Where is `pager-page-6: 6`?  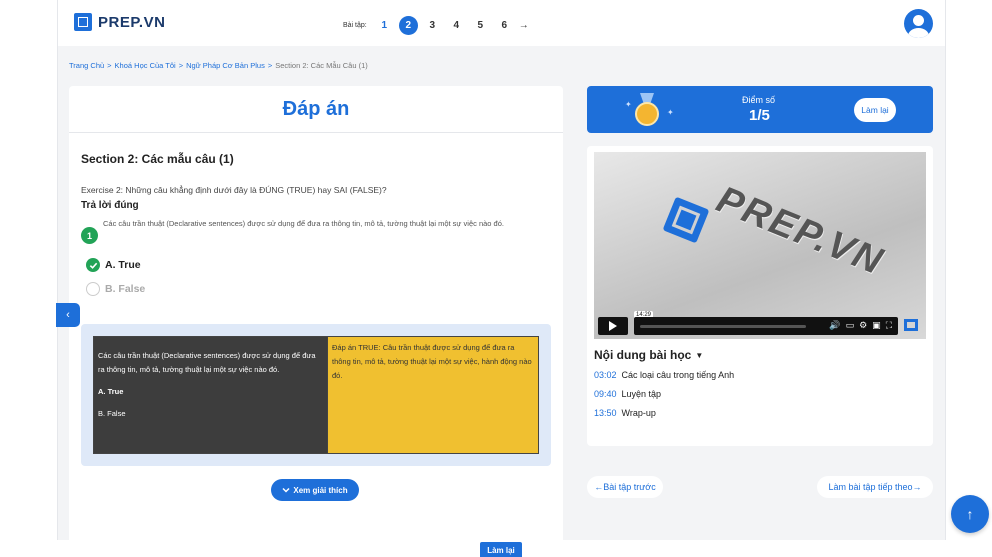 pager-page-6: 6 is located at coordinates (504, 25).